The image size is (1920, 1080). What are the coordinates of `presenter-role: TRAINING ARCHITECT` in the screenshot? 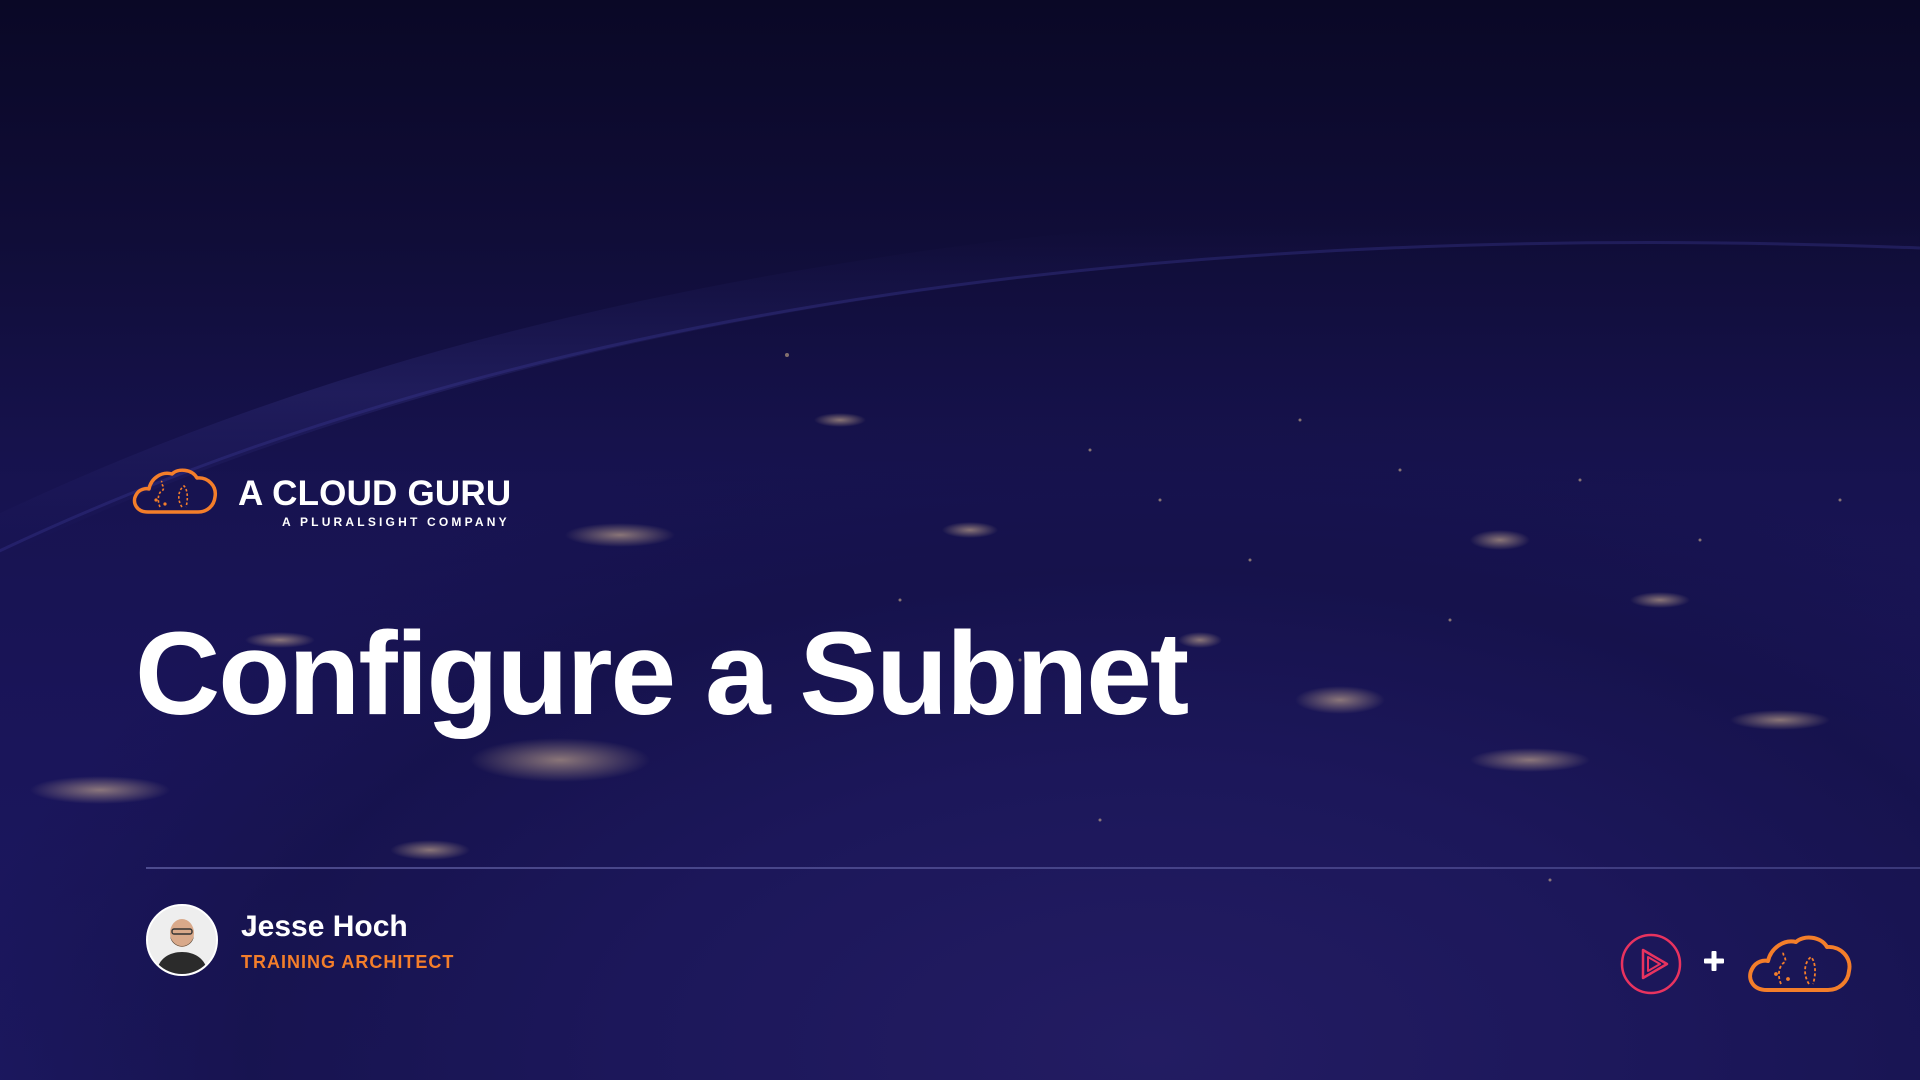 It's located at (348, 962).